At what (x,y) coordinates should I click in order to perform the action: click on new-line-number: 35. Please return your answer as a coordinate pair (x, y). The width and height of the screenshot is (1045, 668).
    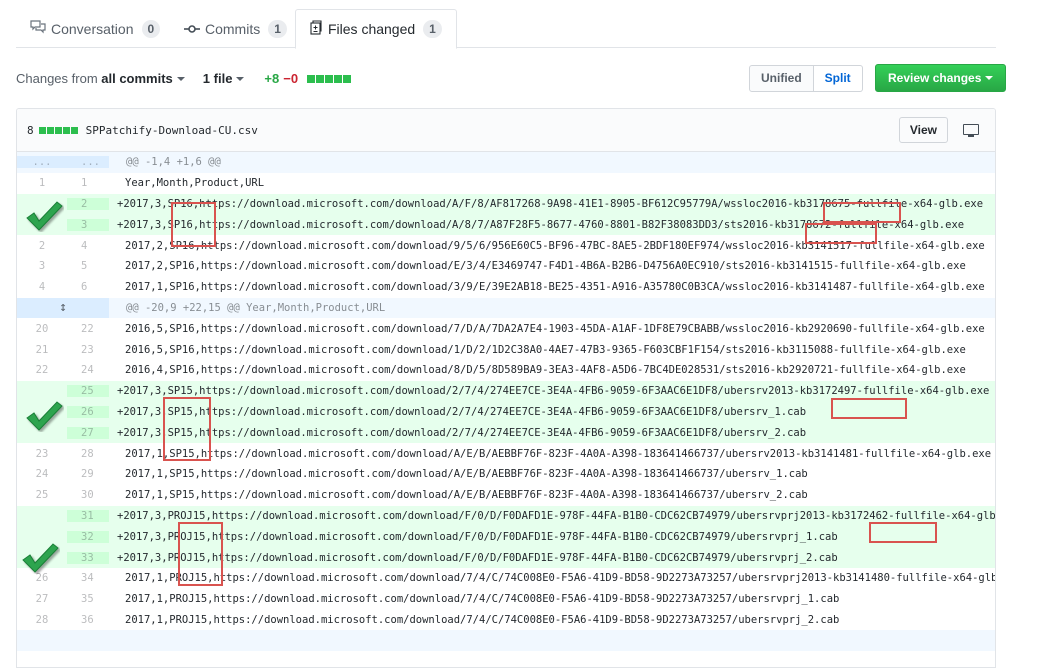
    Looking at the image, I should click on (88, 599).